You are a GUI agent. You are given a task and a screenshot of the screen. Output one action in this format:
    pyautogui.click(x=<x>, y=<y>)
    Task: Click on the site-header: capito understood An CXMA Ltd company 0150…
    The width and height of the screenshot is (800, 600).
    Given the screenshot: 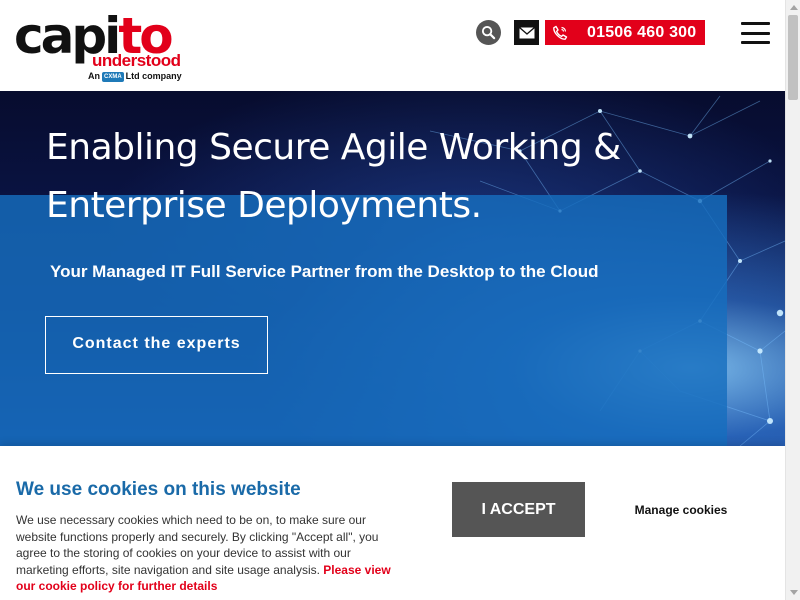 What is the action you would take?
    pyautogui.click(x=392, y=45)
    